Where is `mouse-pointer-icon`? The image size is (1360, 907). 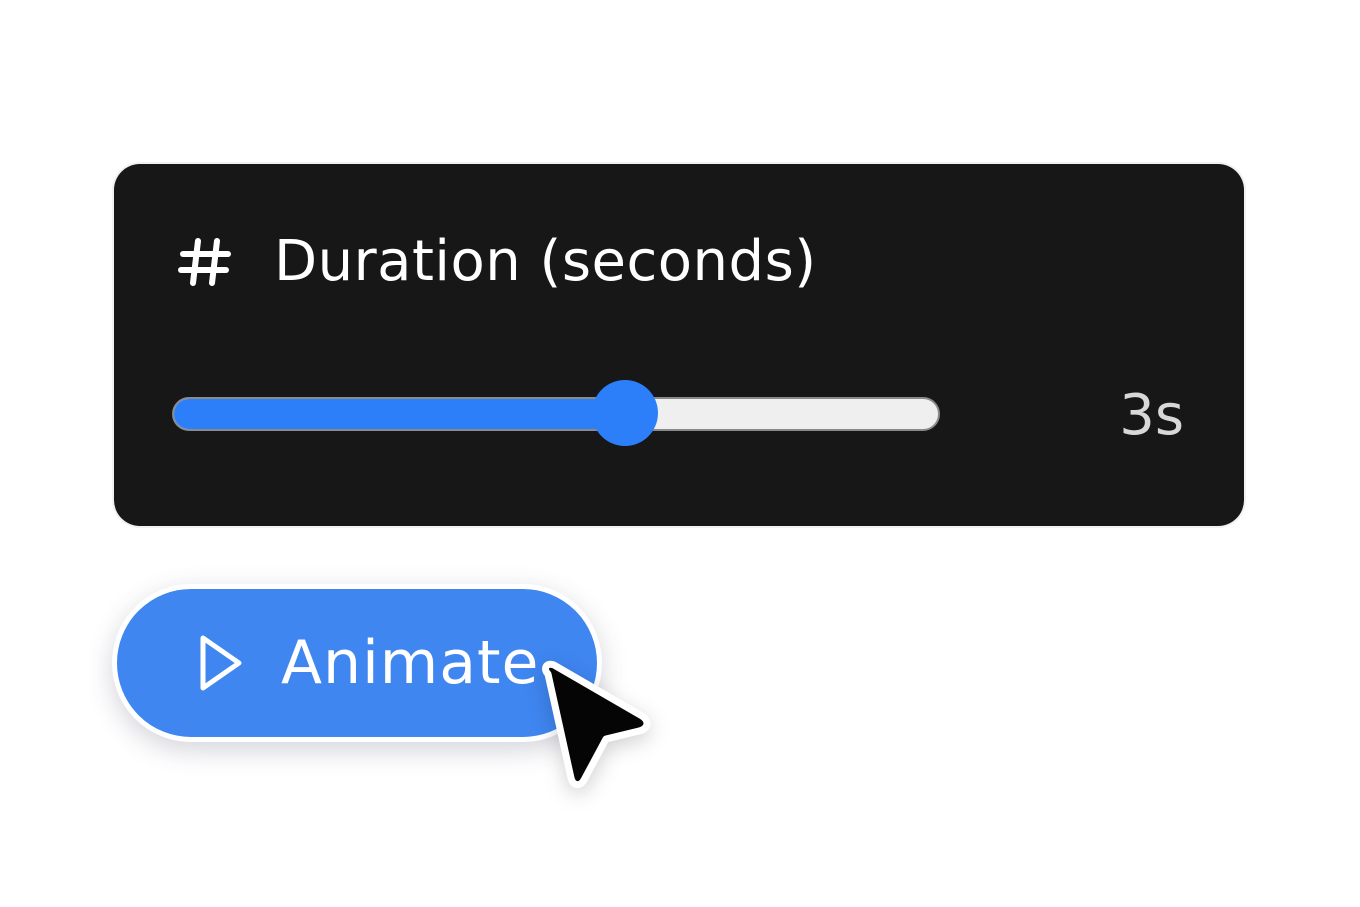 mouse-pointer-icon is located at coordinates (596, 724).